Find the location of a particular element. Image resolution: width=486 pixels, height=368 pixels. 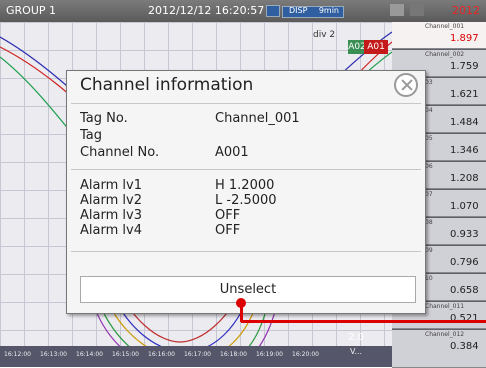

datetime-display: 2012/12/12 16:20:57 is located at coordinates (206, 10).